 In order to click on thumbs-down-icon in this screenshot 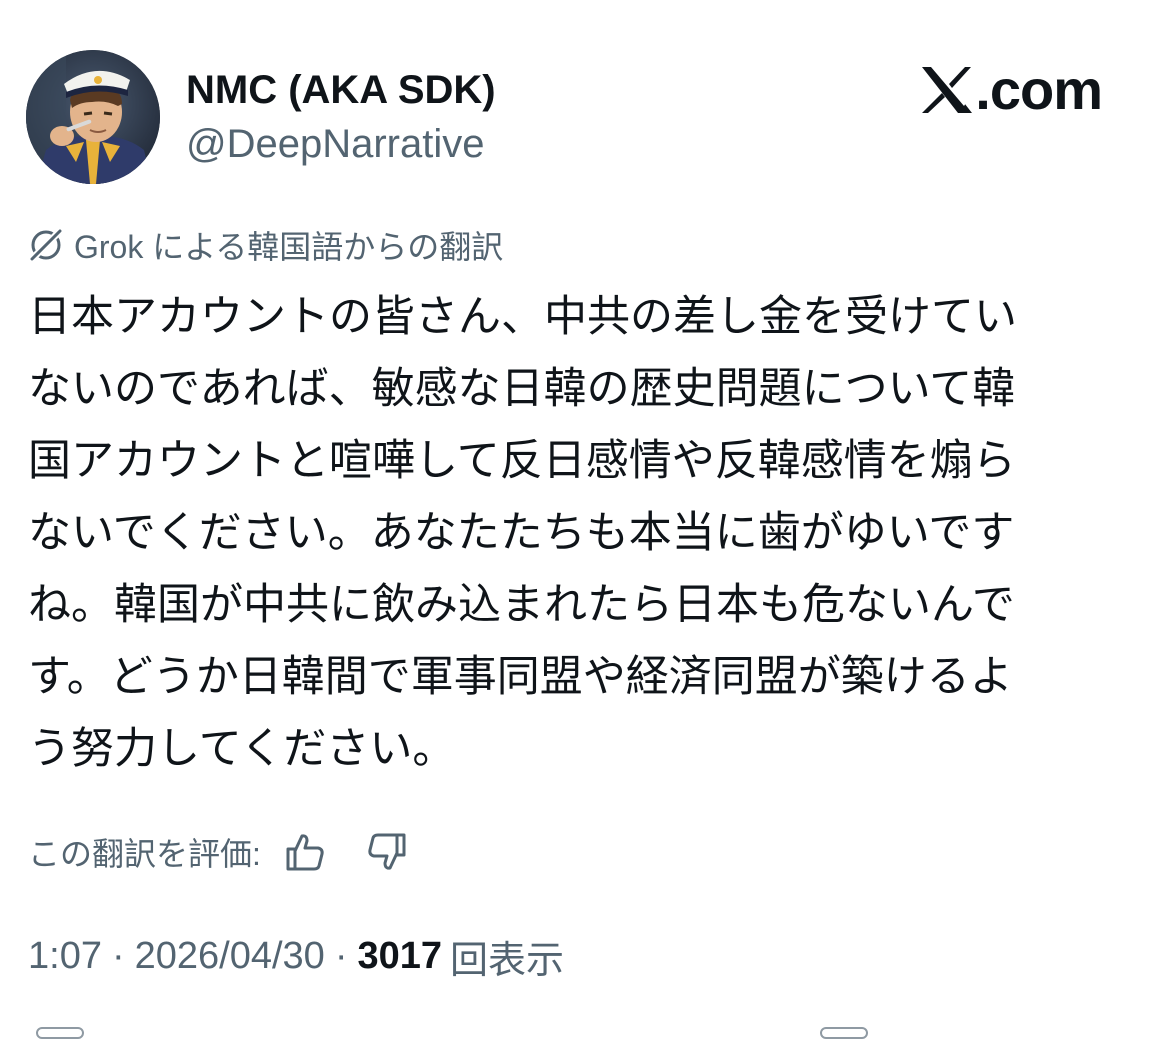, I will do `click(387, 851)`.